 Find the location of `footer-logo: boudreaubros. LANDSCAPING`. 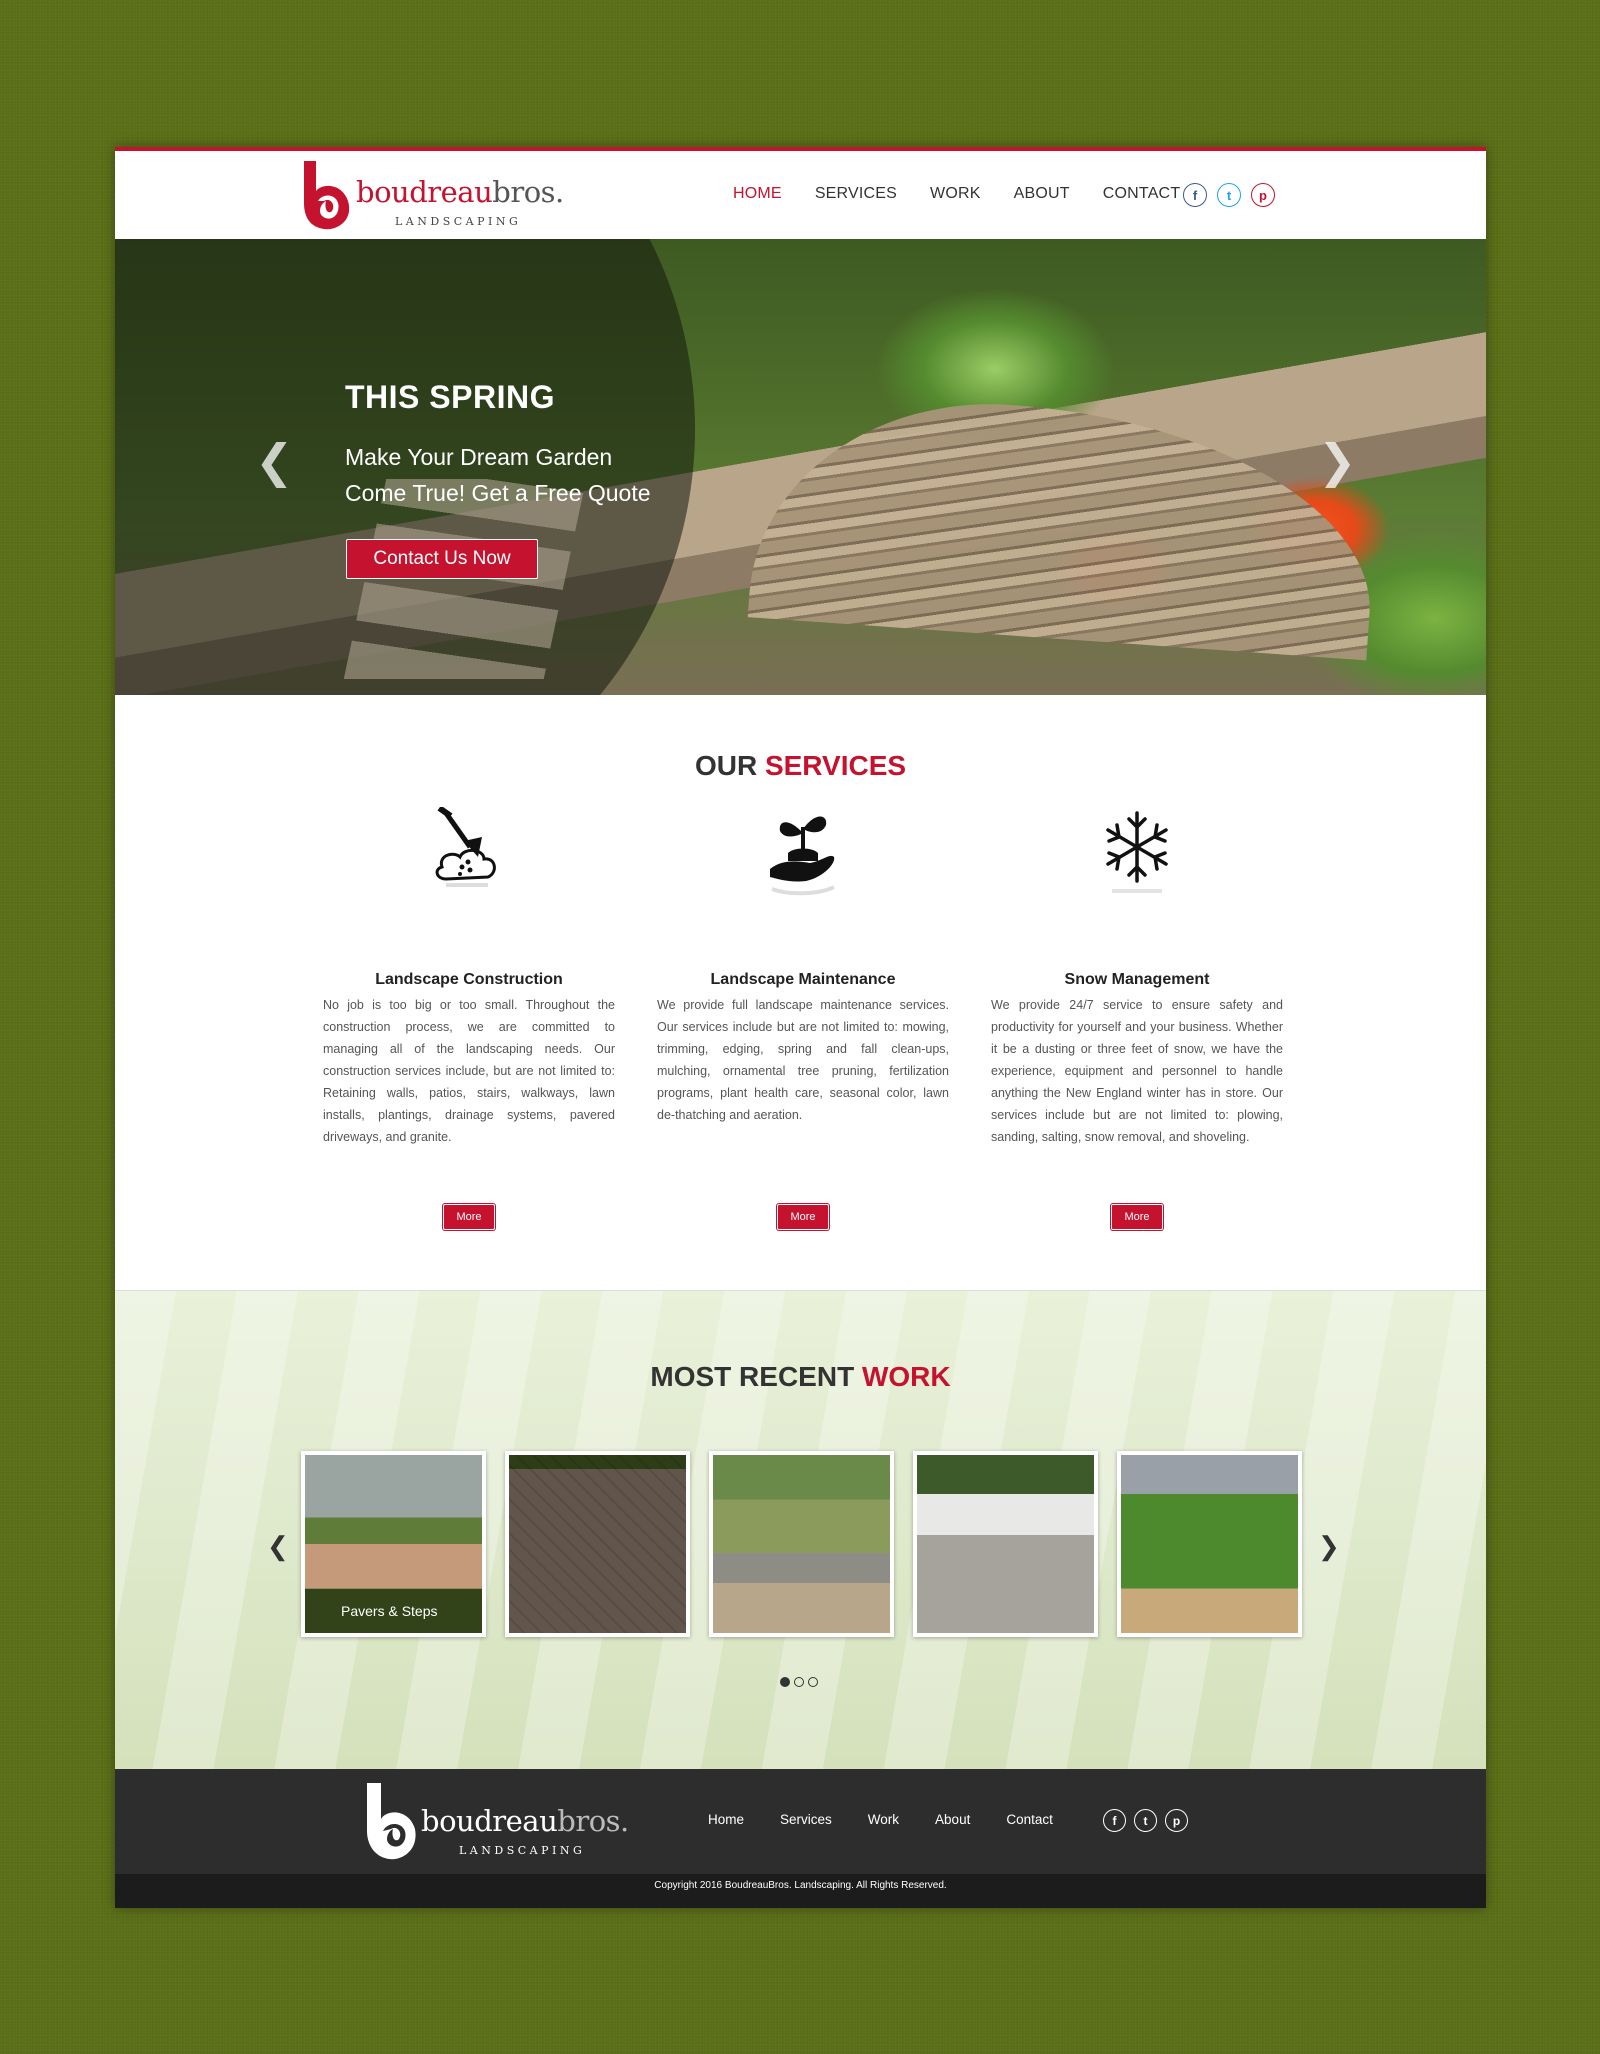

footer-logo: boudreaubros. LANDSCAPING is located at coordinates (496, 1822).